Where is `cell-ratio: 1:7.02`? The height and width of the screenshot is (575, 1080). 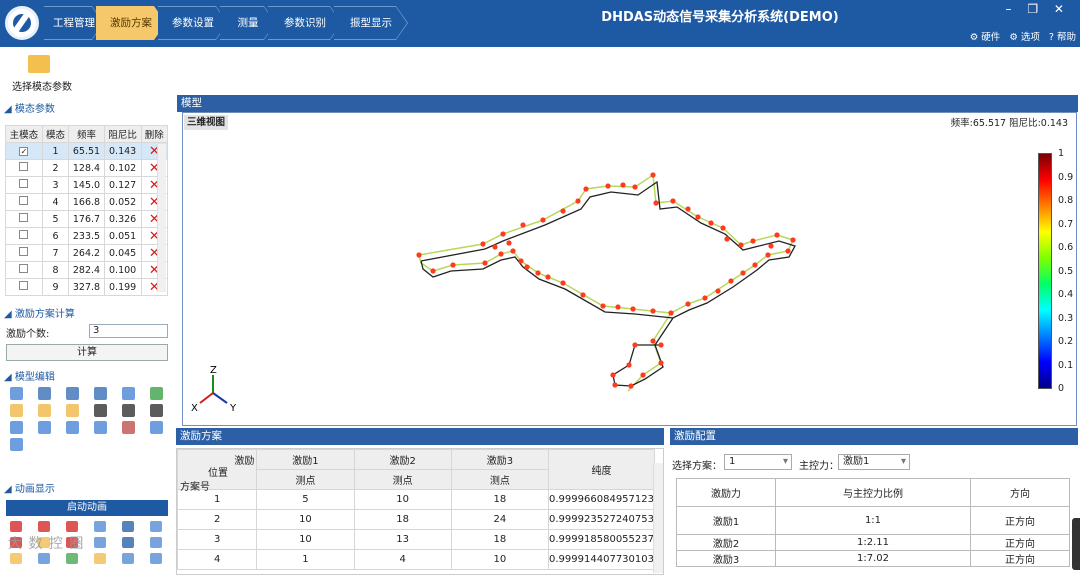 cell-ratio: 1:7.02 is located at coordinates (873, 558).